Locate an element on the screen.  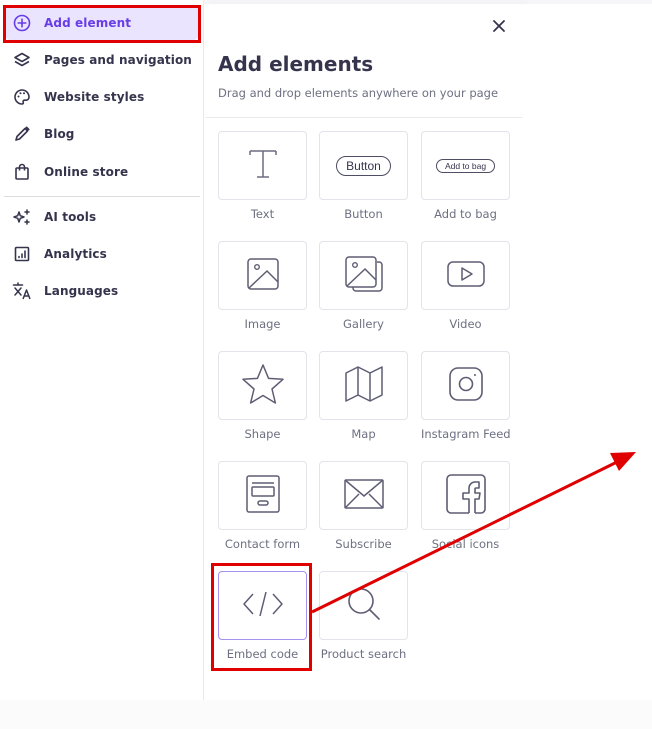
close-button is located at coordinates (499, 27).